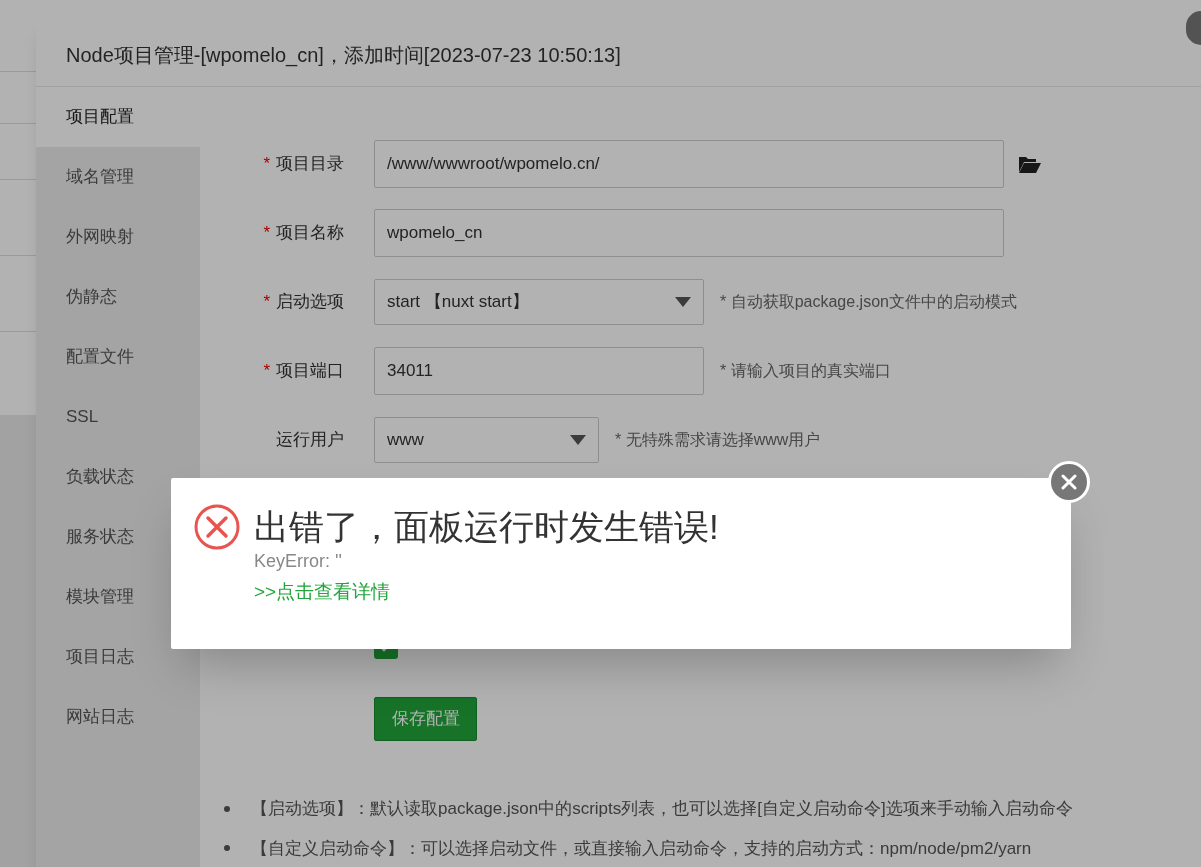 The height and width of the screenshot is (867, 1201). Describe the element at coordinates (486, 439) in the screenshot. I see `select-dropdown: www` at that location.